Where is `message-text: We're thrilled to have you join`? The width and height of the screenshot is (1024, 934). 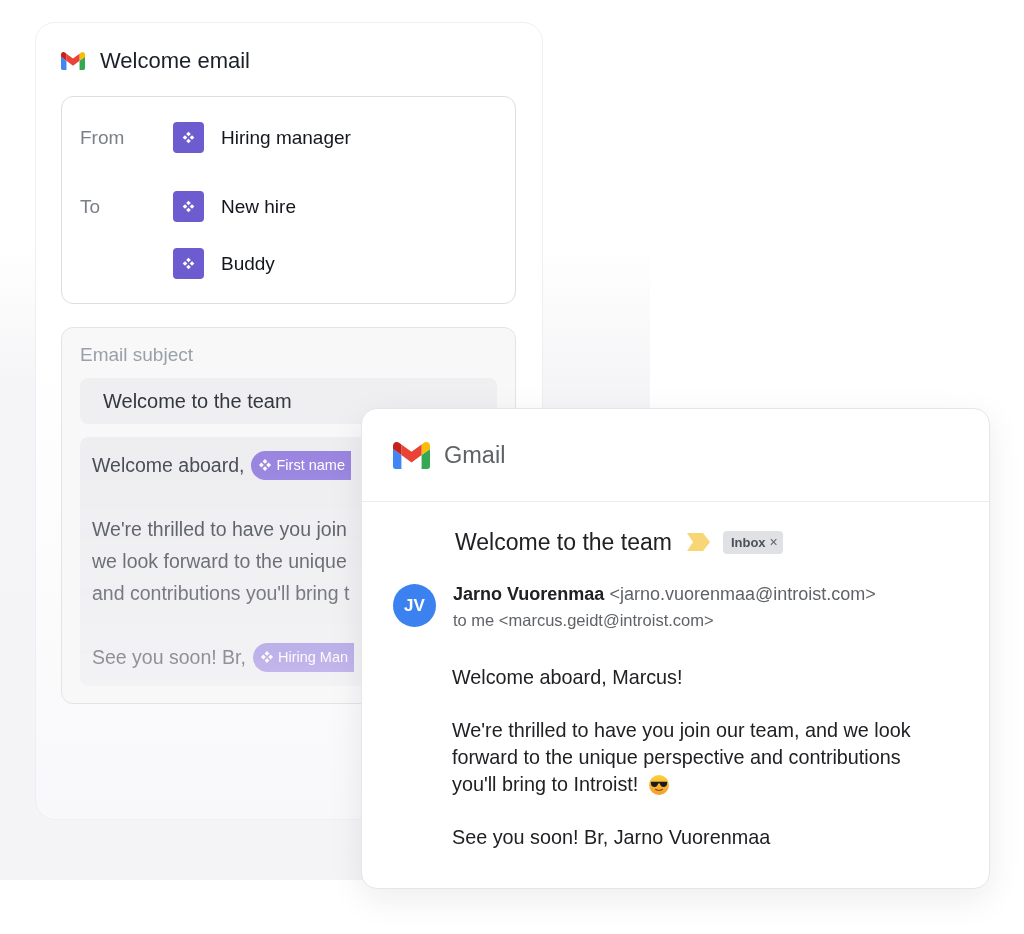 message-text: We're thrilled to have you join is located at coordinates (219, 529).